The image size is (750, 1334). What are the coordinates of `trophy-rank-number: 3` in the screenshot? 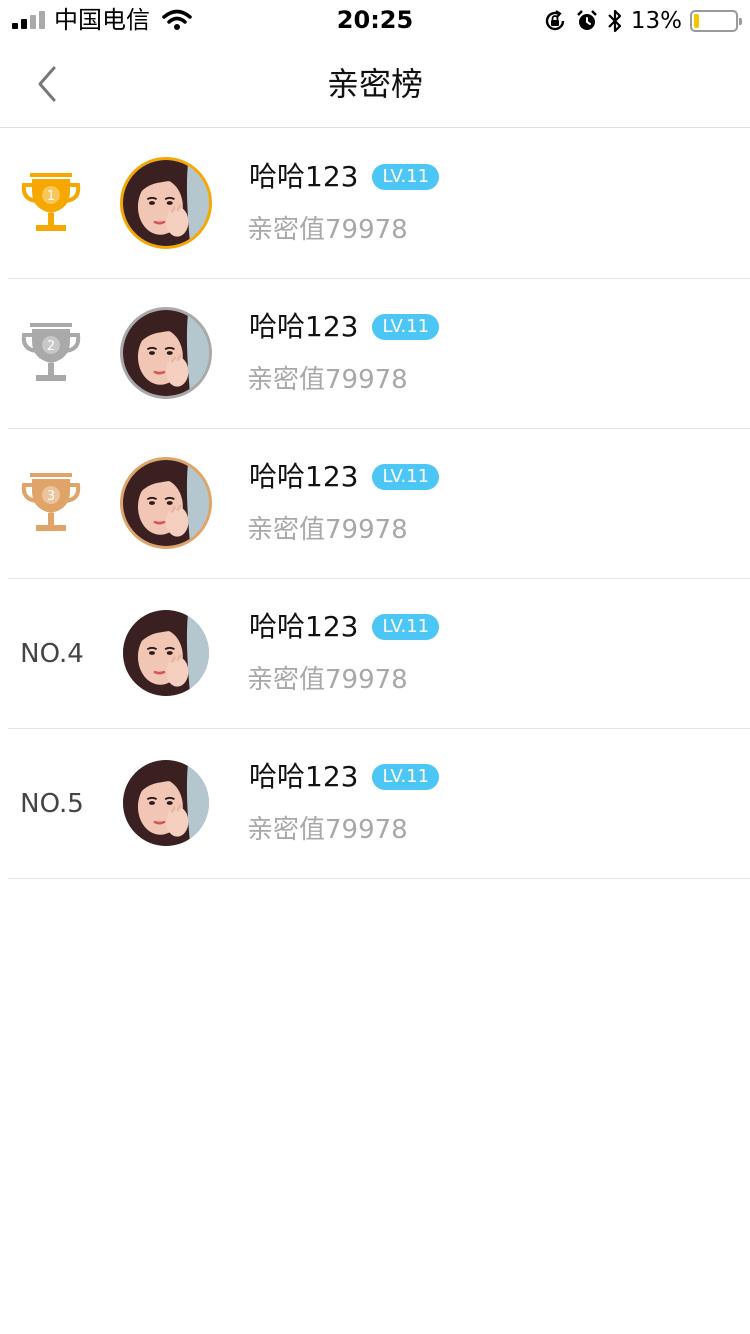 It's located at (51, 496).